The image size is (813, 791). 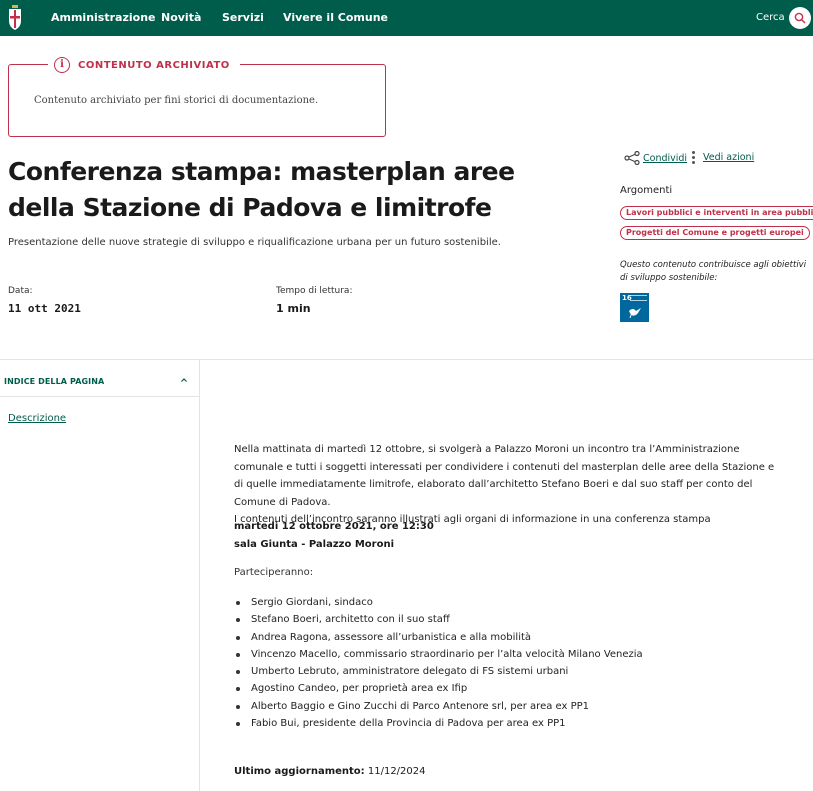 What do you see at coordinates (396, 771) in the screenshot?
I see `last-update-value: 11/12/2024` at bounding box center [396, 771].